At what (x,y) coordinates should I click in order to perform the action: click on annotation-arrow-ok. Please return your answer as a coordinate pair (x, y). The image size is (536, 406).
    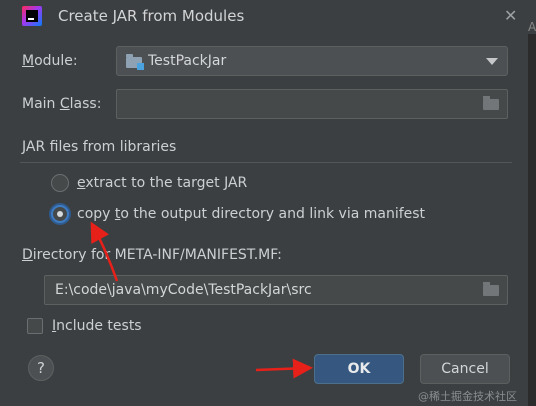
    Looking at the image, I should click on (284, 368).